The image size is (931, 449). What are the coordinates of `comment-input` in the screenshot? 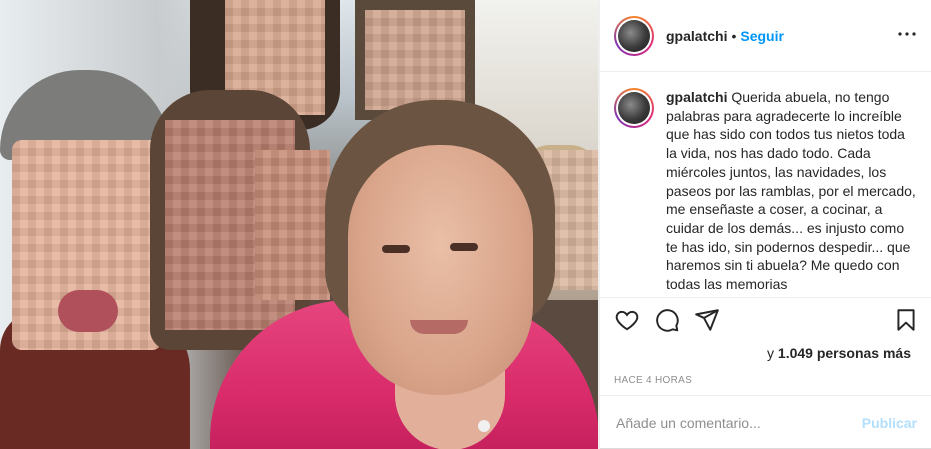 It's located at (738, 422).